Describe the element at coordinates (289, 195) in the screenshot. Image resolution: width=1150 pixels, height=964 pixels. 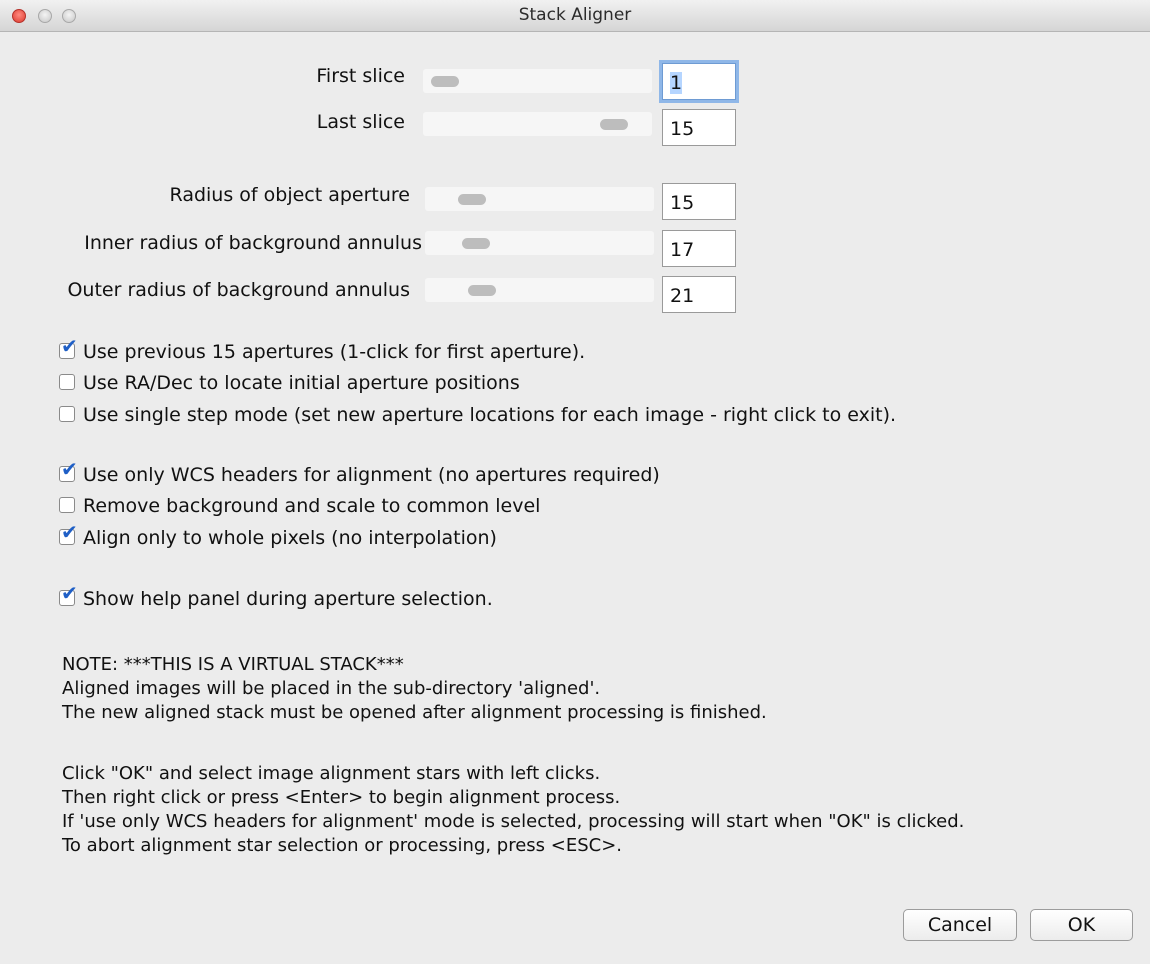
I see `object-aperture-radius-label: Radius of object aperture` at that location.